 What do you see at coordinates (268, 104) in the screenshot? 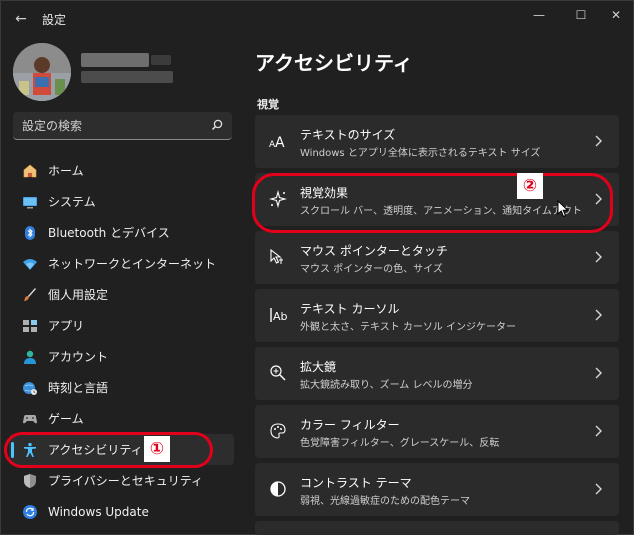
I see `section-heading: 視覚` at bounding box center [268, 104].